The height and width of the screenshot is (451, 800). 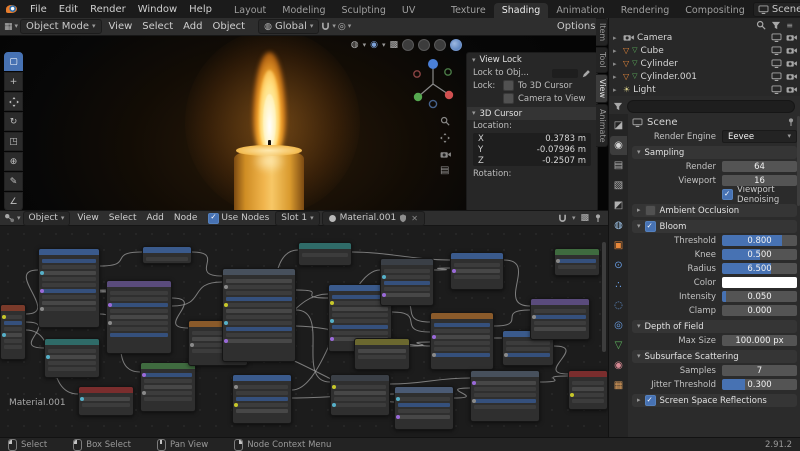 What do you see at coordinates (759, 282) in the screenshot?
I see `value-field-color` at bounding box center [759, 282].